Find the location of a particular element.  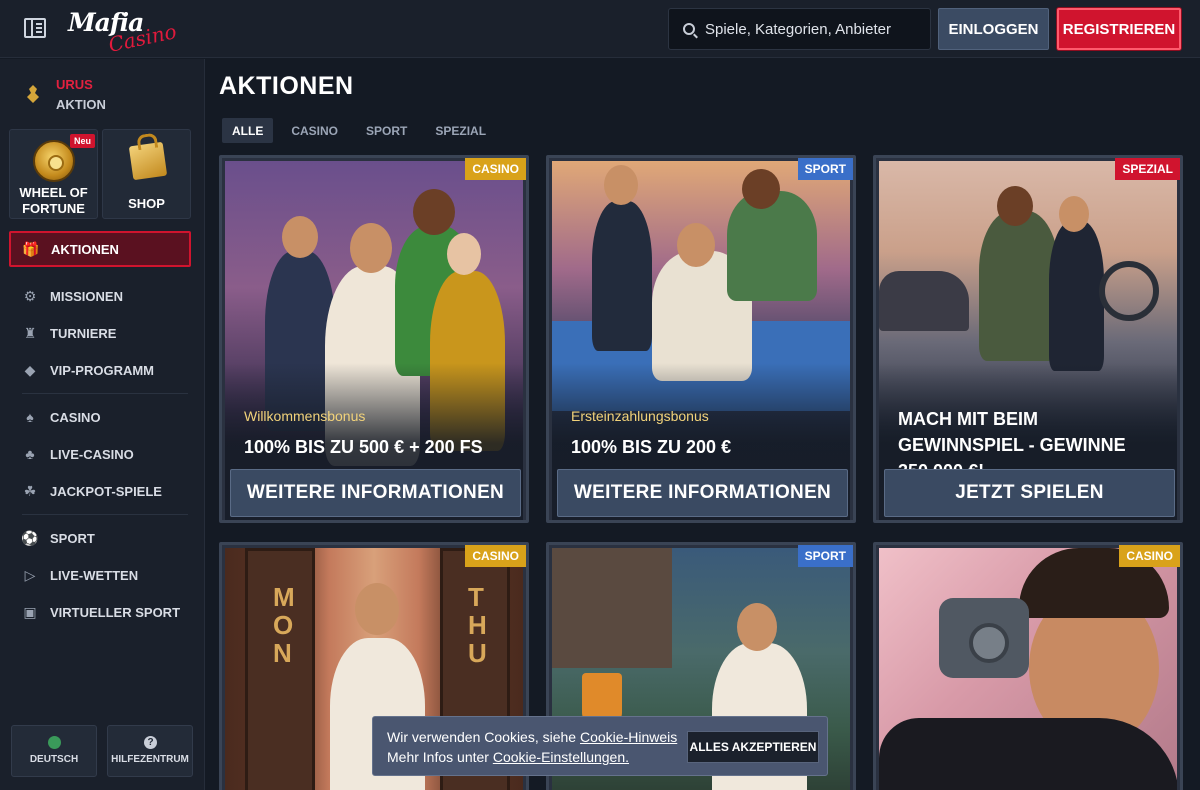

login-button: EINLOGGEN is located at coordinates (993, 29).